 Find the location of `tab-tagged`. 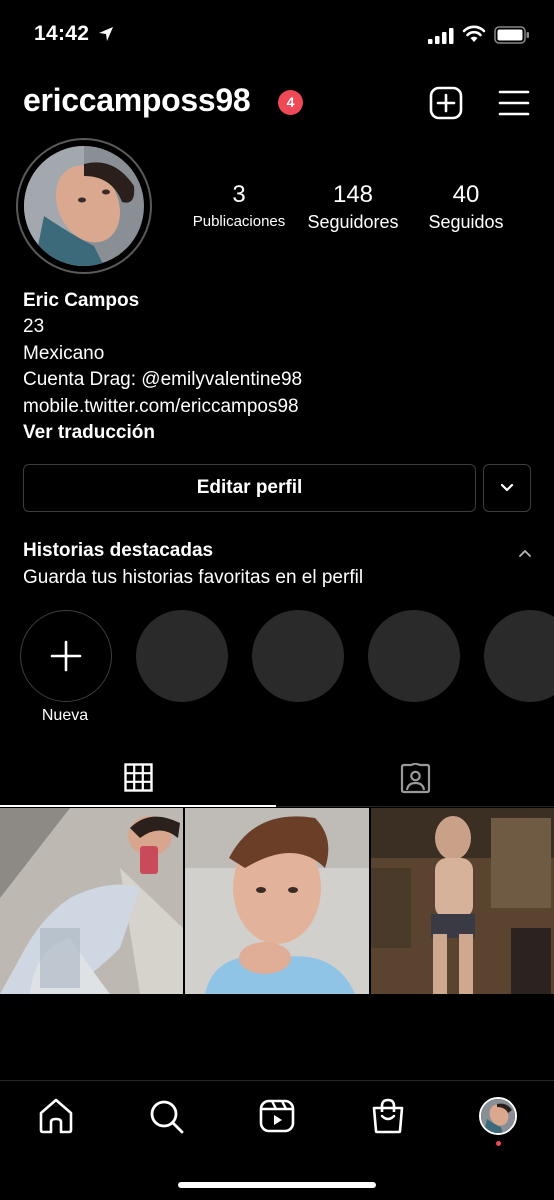

tab-tagged is located at coordinates (415, 779).